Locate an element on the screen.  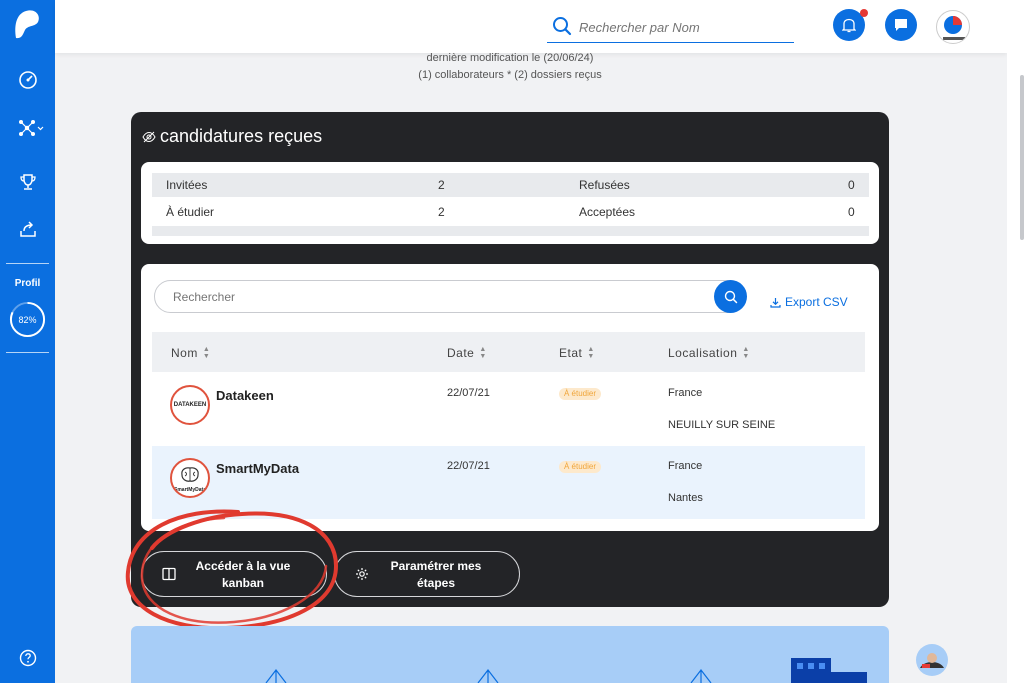
company-logo-text: DATAKEEN is located at coordinates (190, 405).